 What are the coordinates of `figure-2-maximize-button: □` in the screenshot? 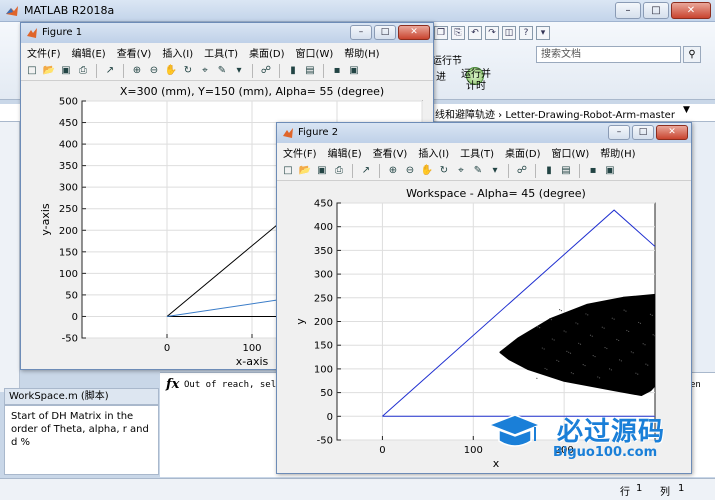 It's located at (643, 132).